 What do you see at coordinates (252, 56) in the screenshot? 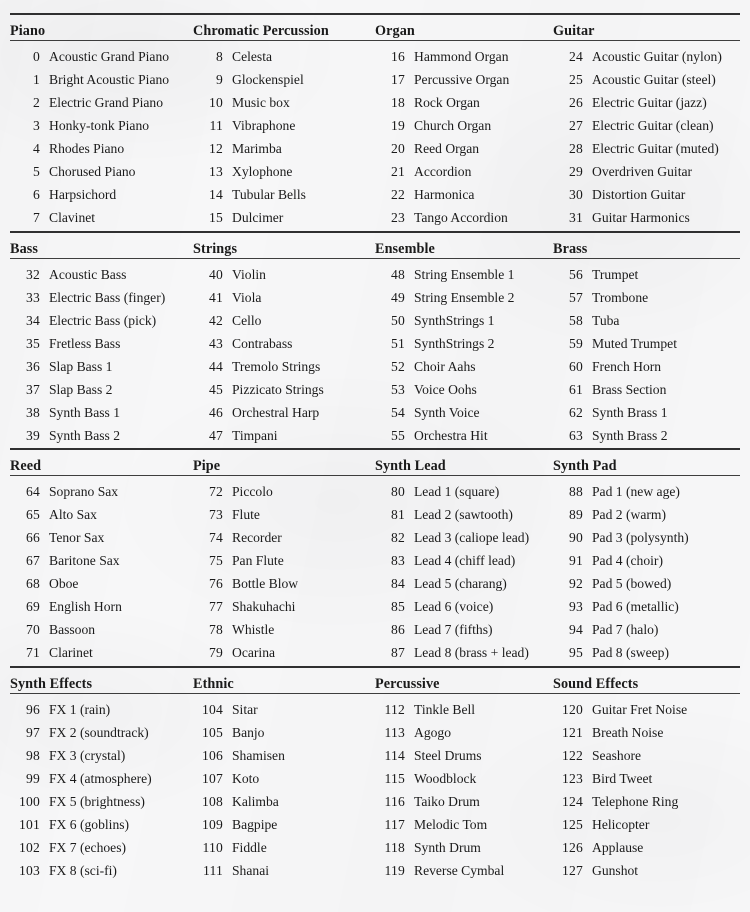
I see `instrument-name: Celesta` at bounding box center [252, 56].